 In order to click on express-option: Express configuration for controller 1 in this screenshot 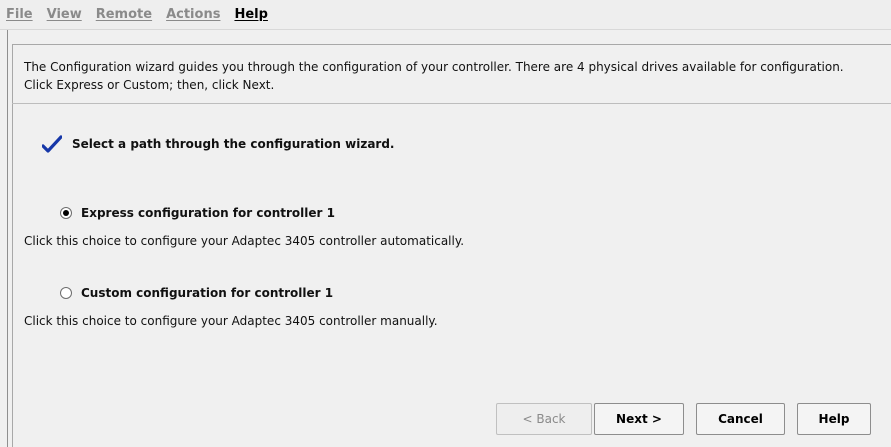, I will do `click(197, 213)`.